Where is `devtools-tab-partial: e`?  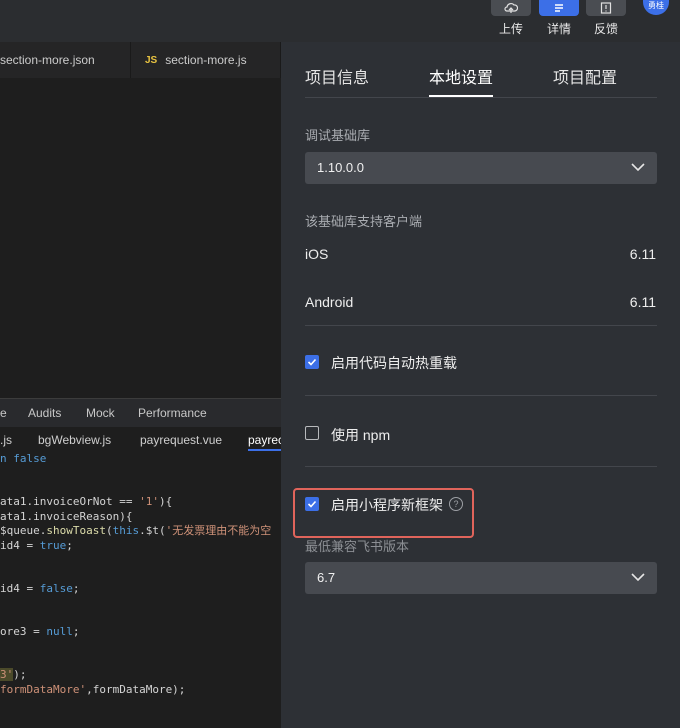 devtools-tab-partial: e is located at coordinates (3, 413).